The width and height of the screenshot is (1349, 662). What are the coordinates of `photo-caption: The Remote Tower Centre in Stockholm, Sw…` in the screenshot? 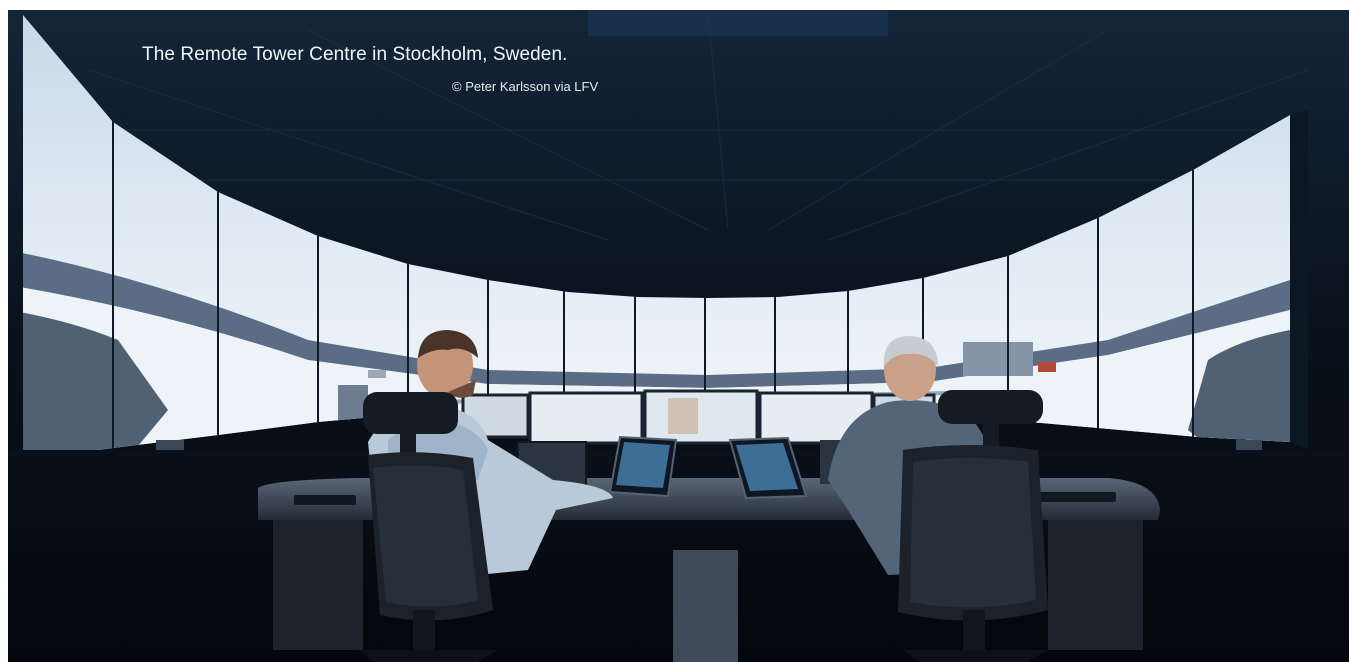 It's located at (355, 54).